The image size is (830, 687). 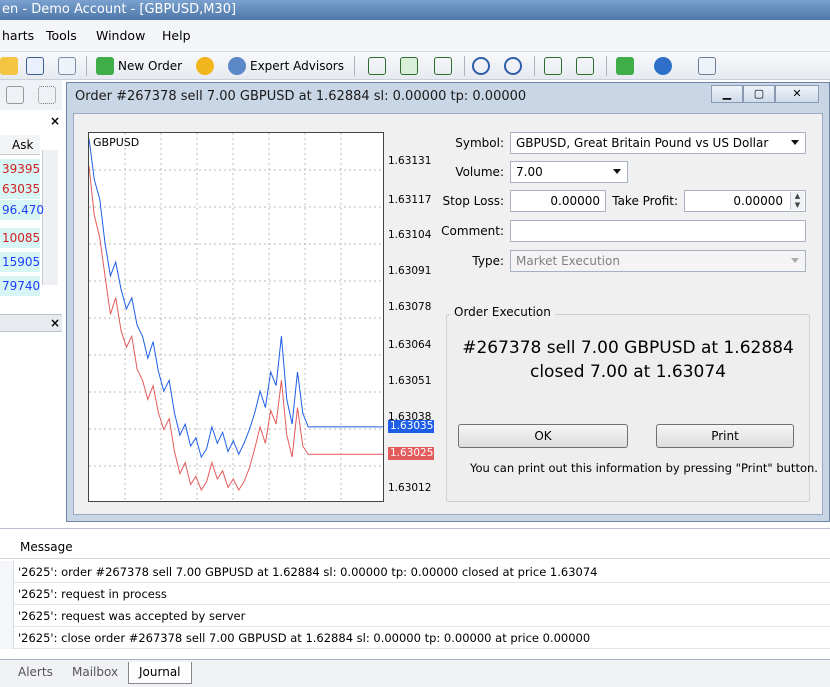 I want to click on ask-column-header: Ask, so click(x=20, y=145).